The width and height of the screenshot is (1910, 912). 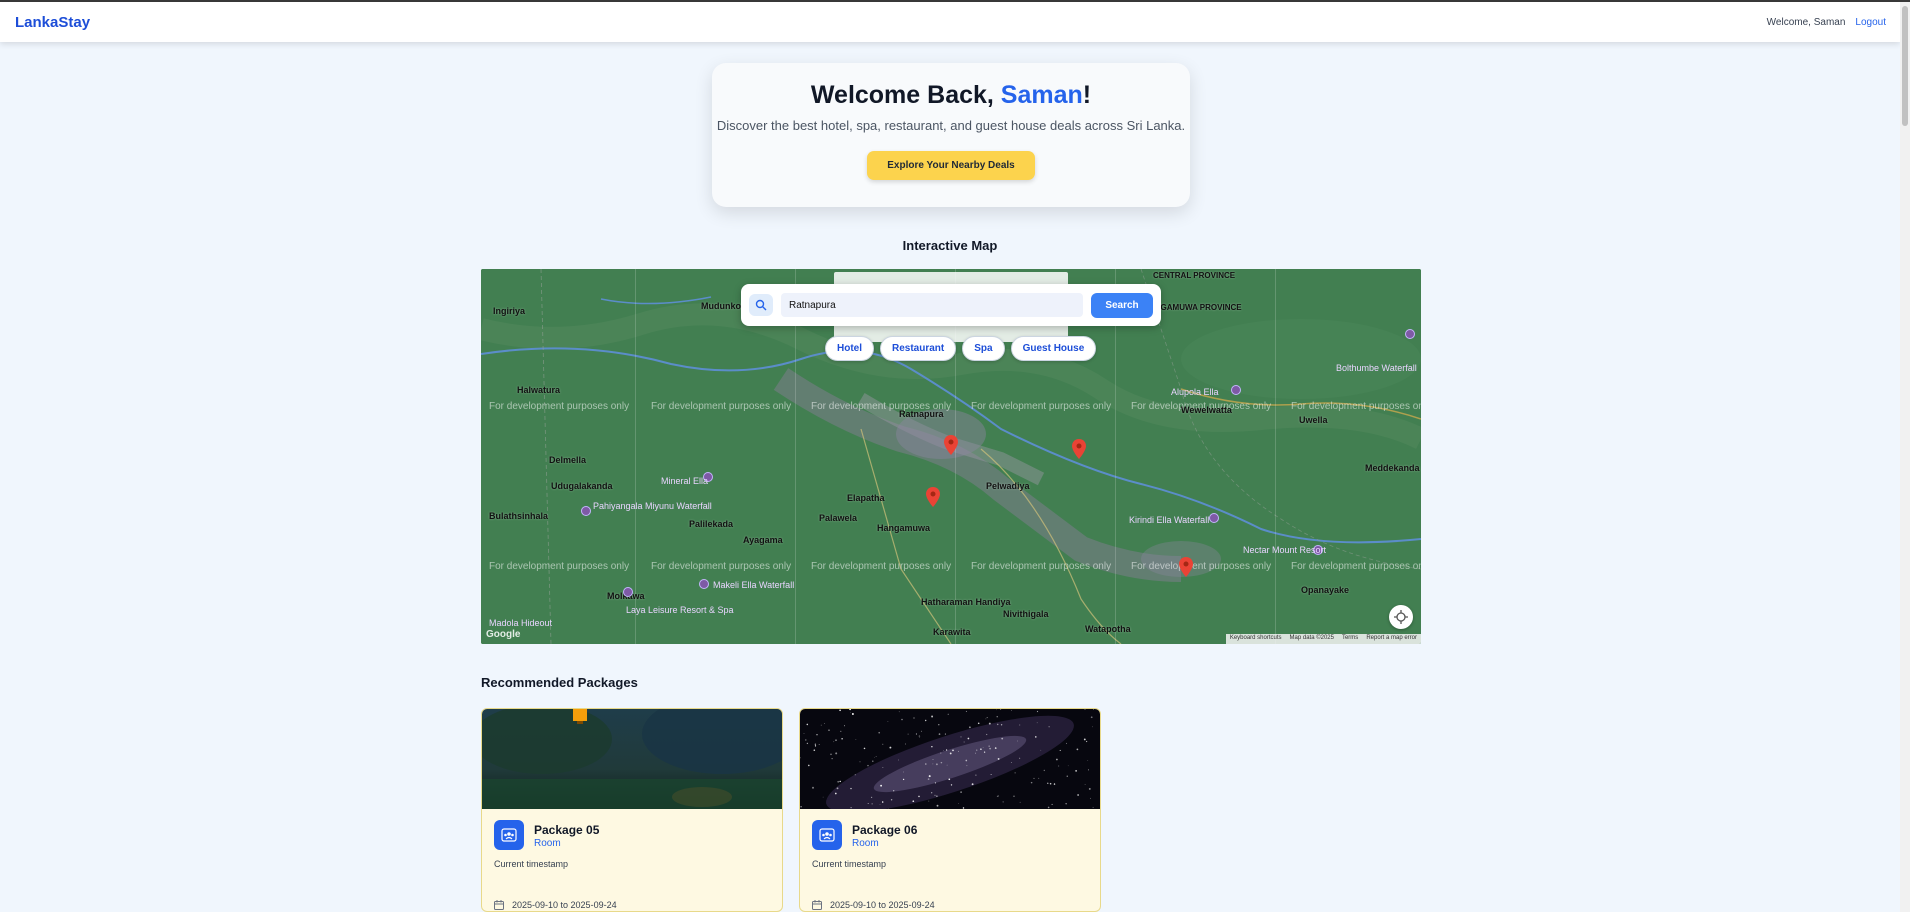 What do you see at coordinates (983, 348) in the screenshot?
I see `filter-chip-spa: Spa` at bounding box center [983, 348].